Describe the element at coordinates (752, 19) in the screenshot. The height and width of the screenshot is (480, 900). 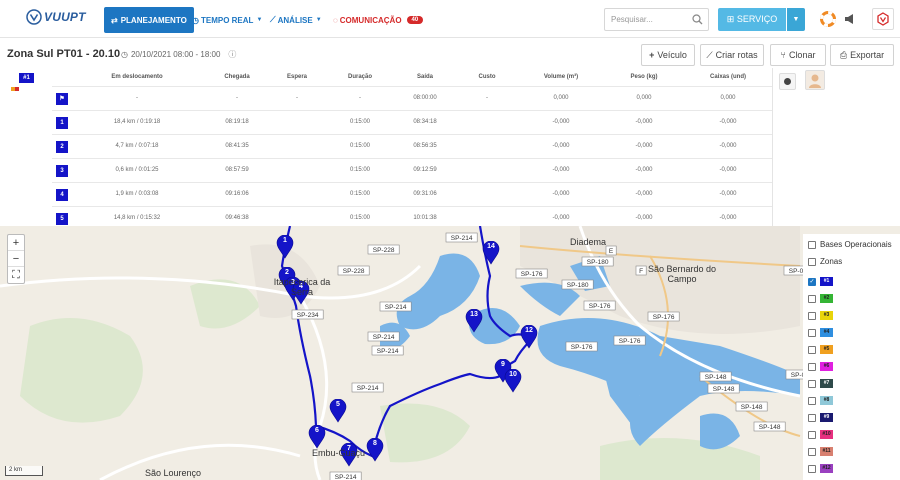
I see `service-button: ⊞ SERVIÇO` at that location.